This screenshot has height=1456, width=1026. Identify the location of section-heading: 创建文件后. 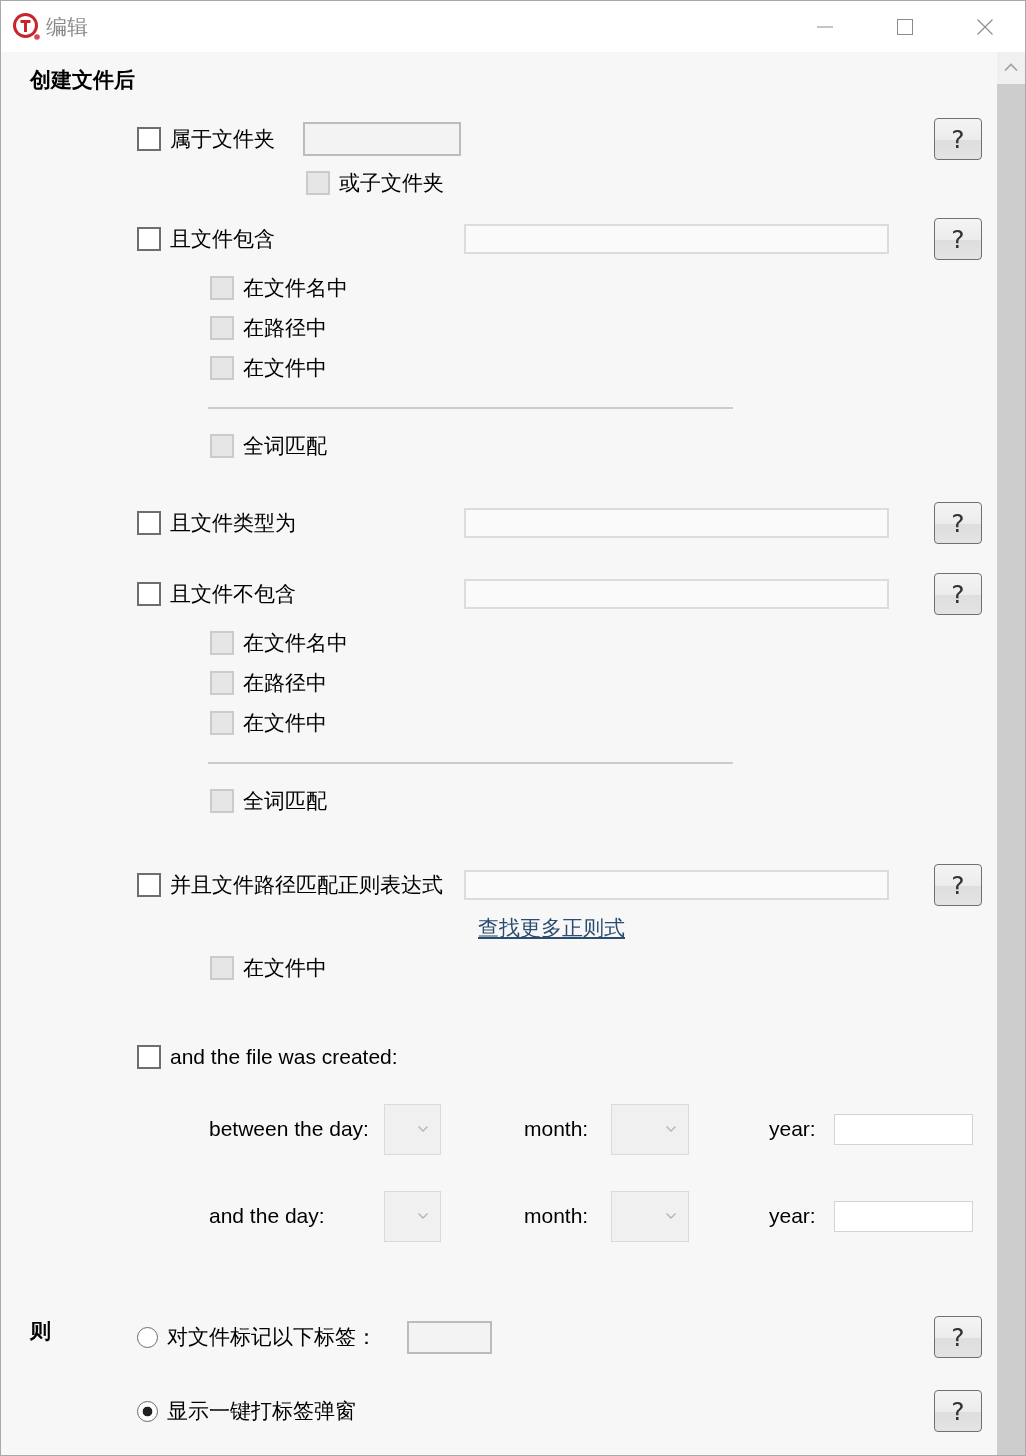
(82, 80).